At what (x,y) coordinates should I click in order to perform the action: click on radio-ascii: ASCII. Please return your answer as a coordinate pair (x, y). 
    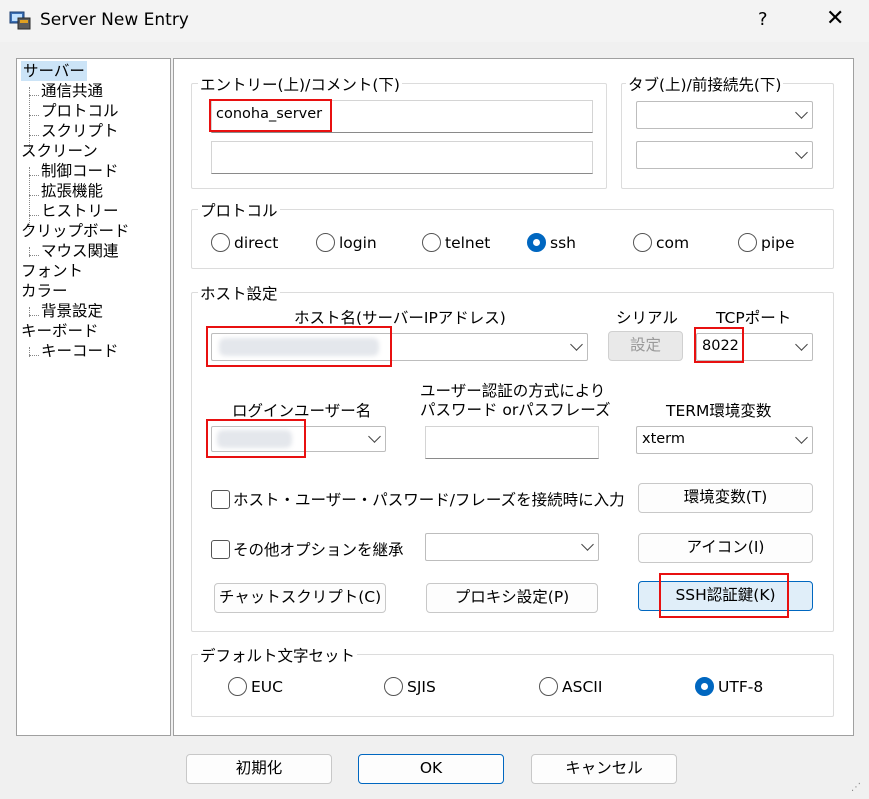
    Looking at the image, I should click on (570, 686).